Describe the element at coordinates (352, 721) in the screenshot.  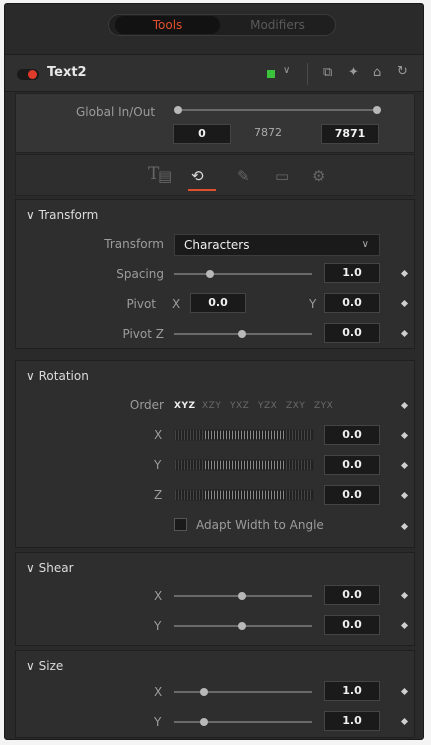
I see `size-y-field: 1.0` at that location.